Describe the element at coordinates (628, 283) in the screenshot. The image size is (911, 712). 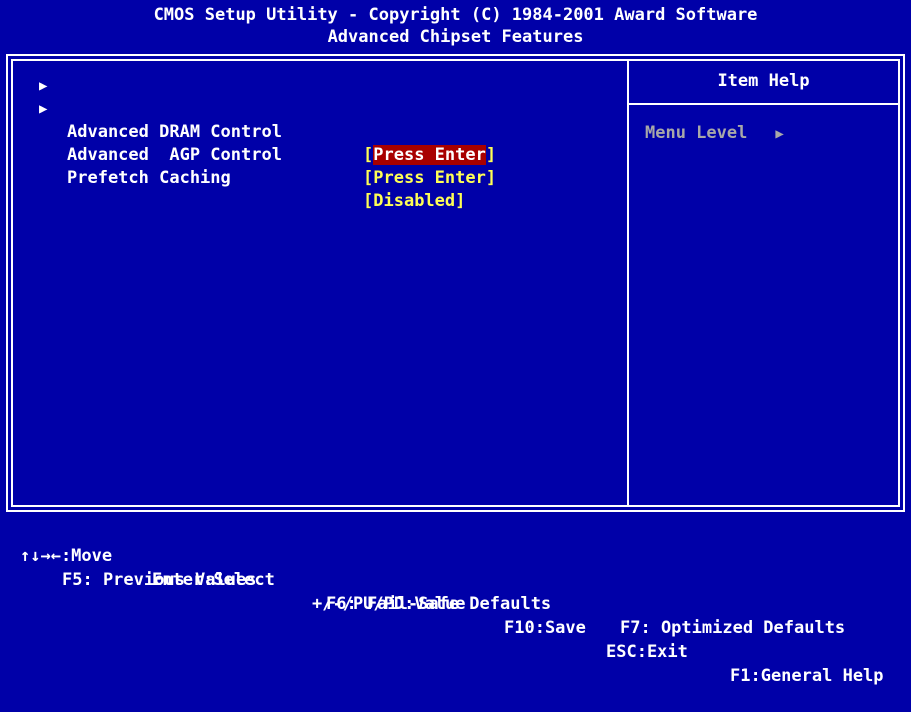
I see `panel-divider` at that location.